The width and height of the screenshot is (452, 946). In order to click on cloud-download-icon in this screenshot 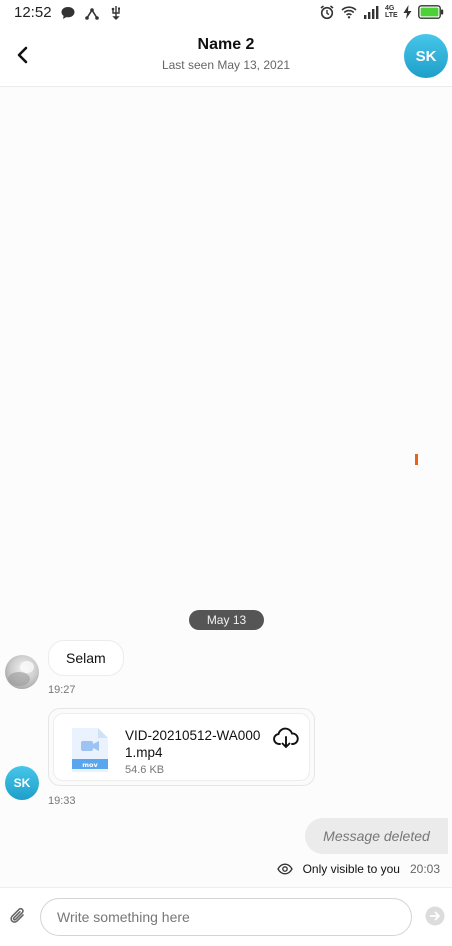, I will do `click(286, 738)`.